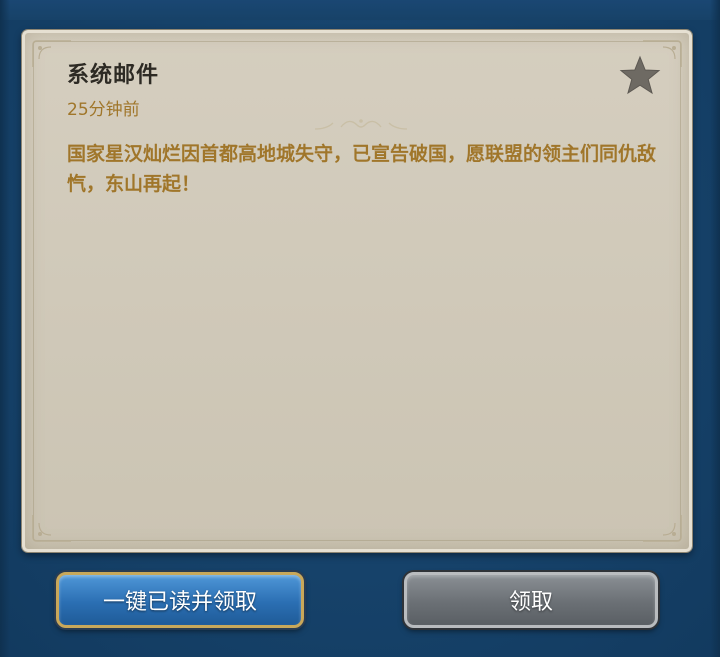 This screenshot has width=720, height=657. I want to click on read-all-and-claim-label: 一键已读并领取, so click(179, 602).